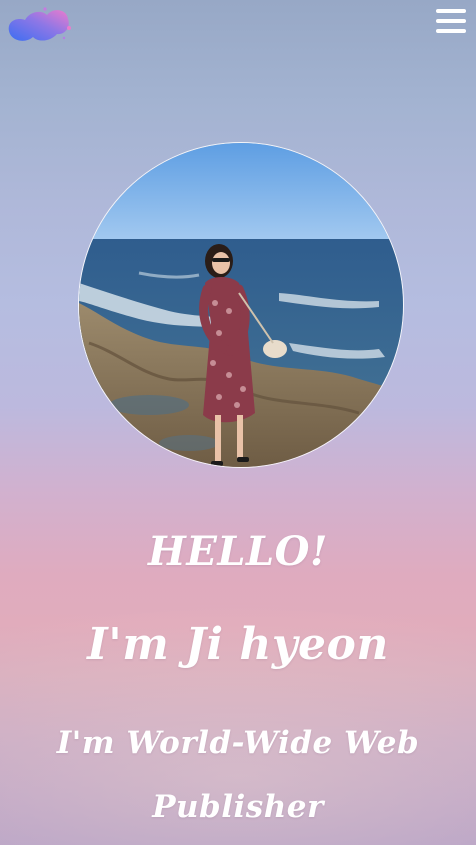 The image size is (476, 845). I want to click on blob-logo-icon, so click(39, 24).